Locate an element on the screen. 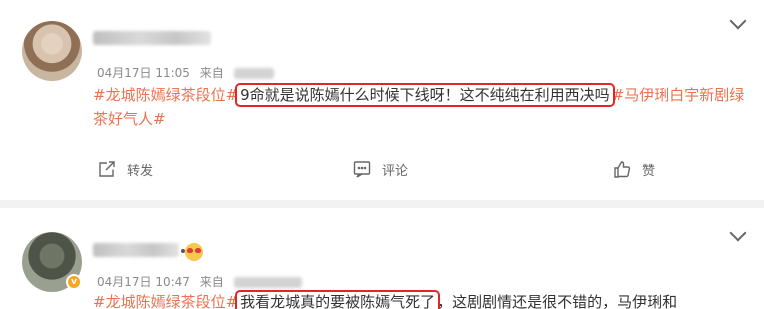  post-meta: 04月17日 10:47 来自 is located at coordinates (202, 281).